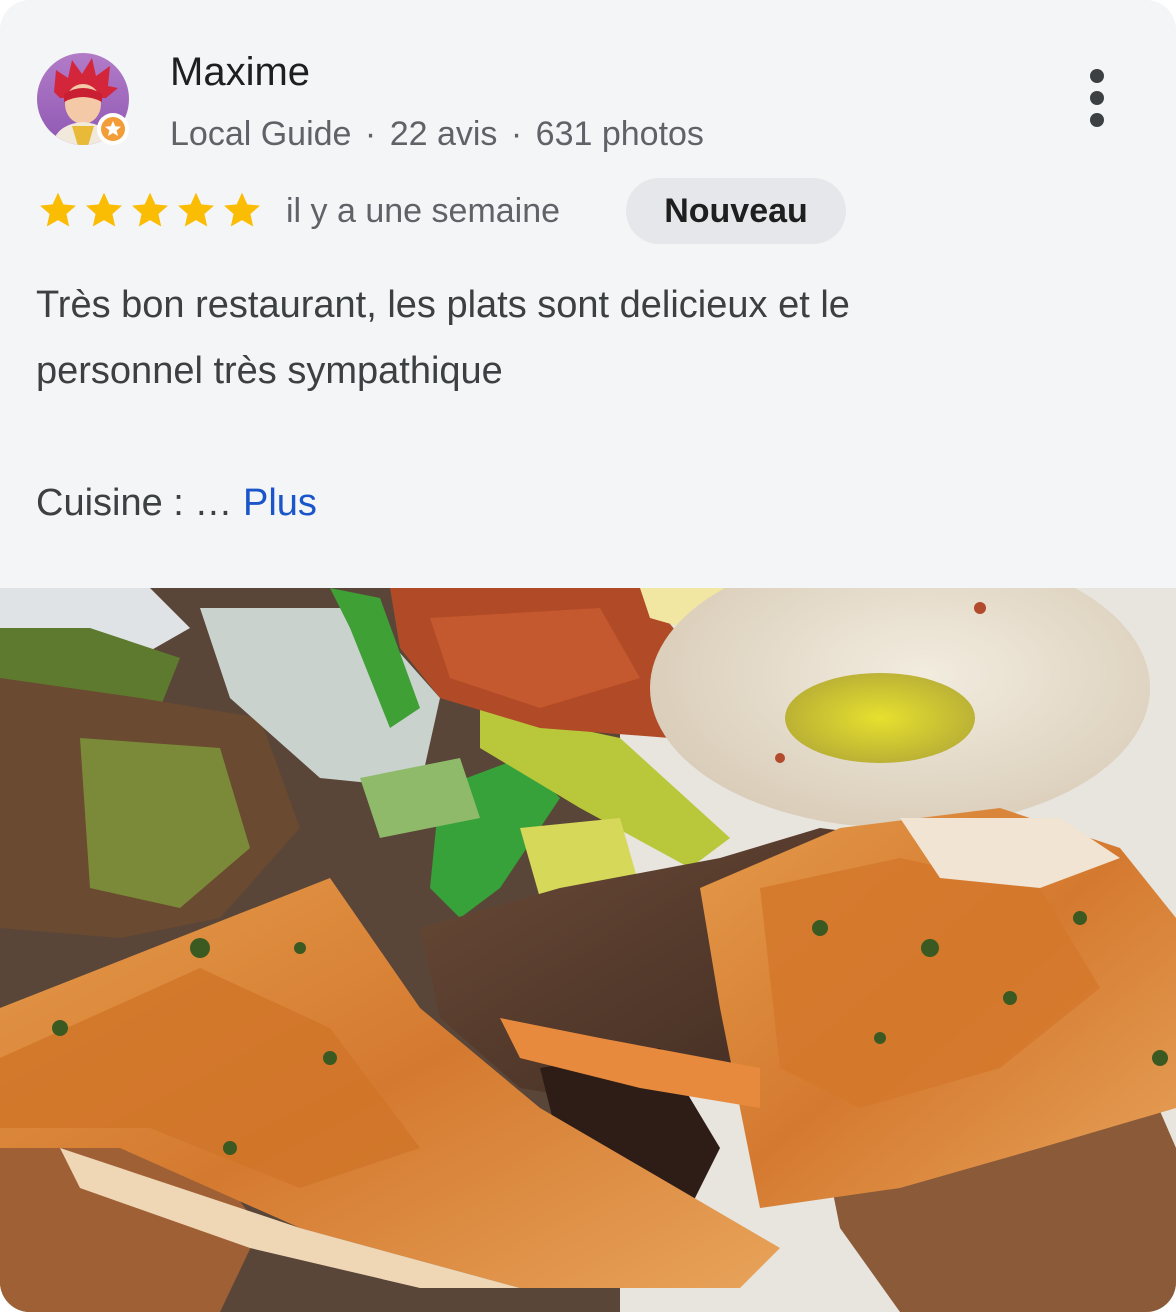 The height and width of the screenshot is (1312, 1176). I want to click on star-rating, so click(150, 211).